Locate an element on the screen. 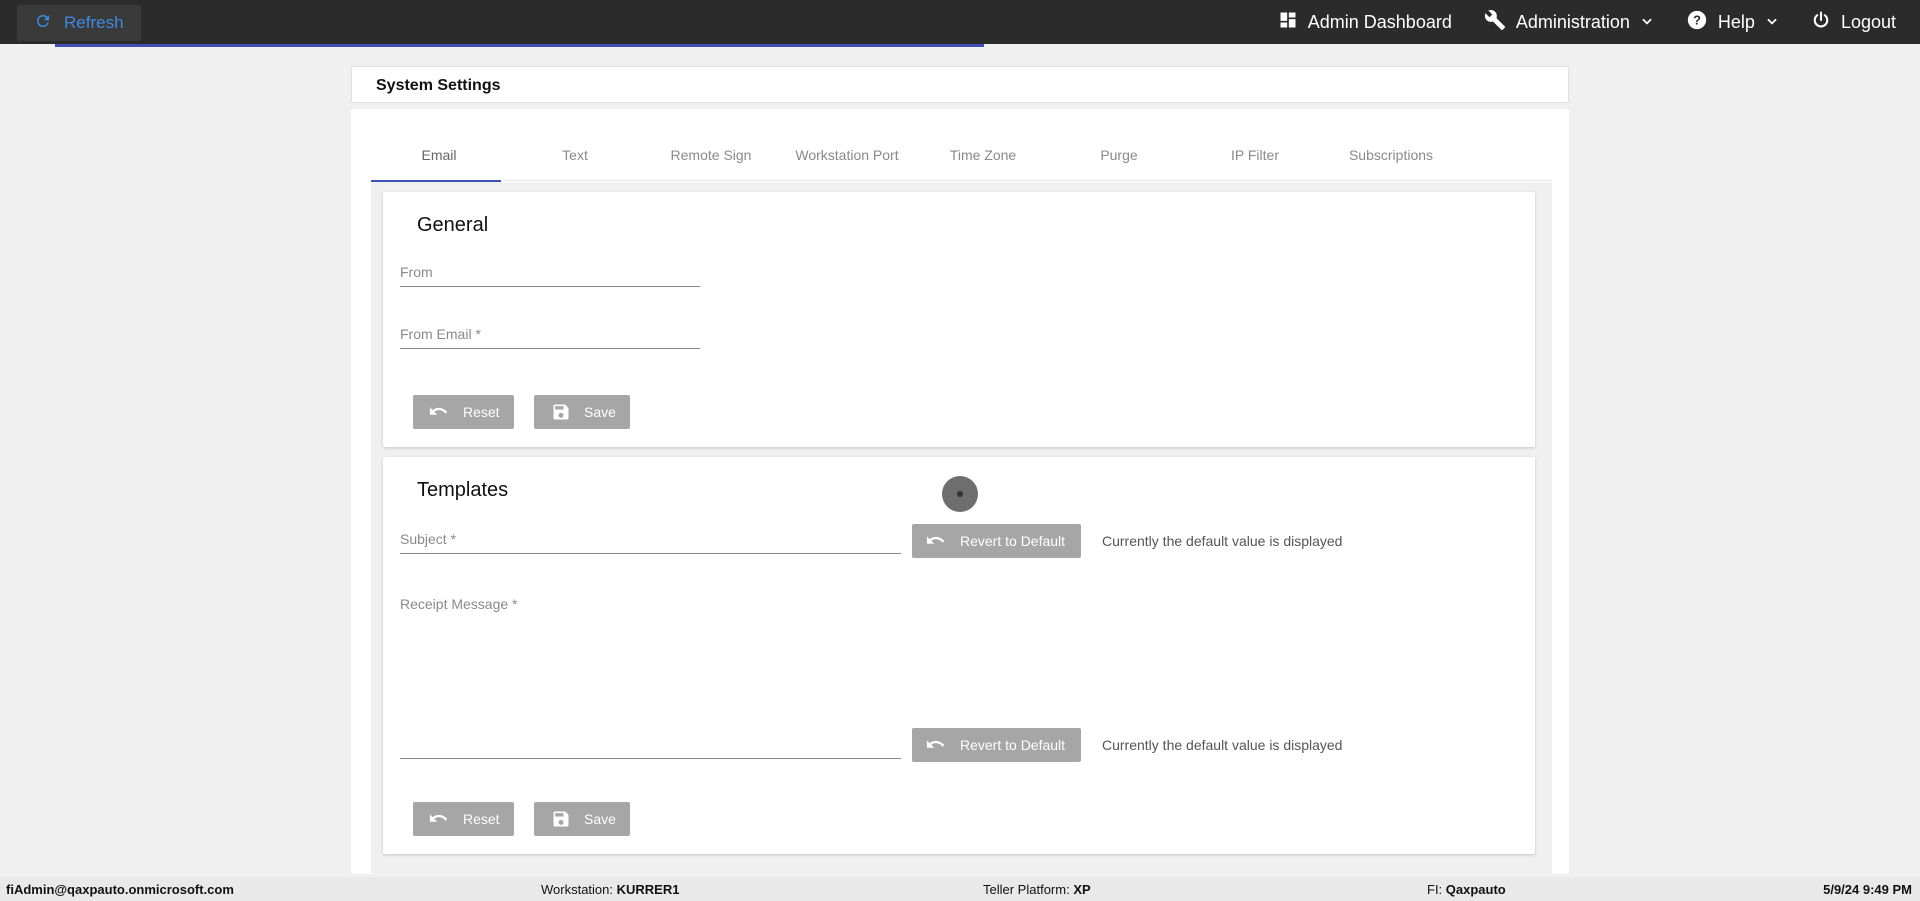 The width and height of the screenshot is (1920, 901). receipt-message-field: Receipt Message * is located at coordinates (650, 677).